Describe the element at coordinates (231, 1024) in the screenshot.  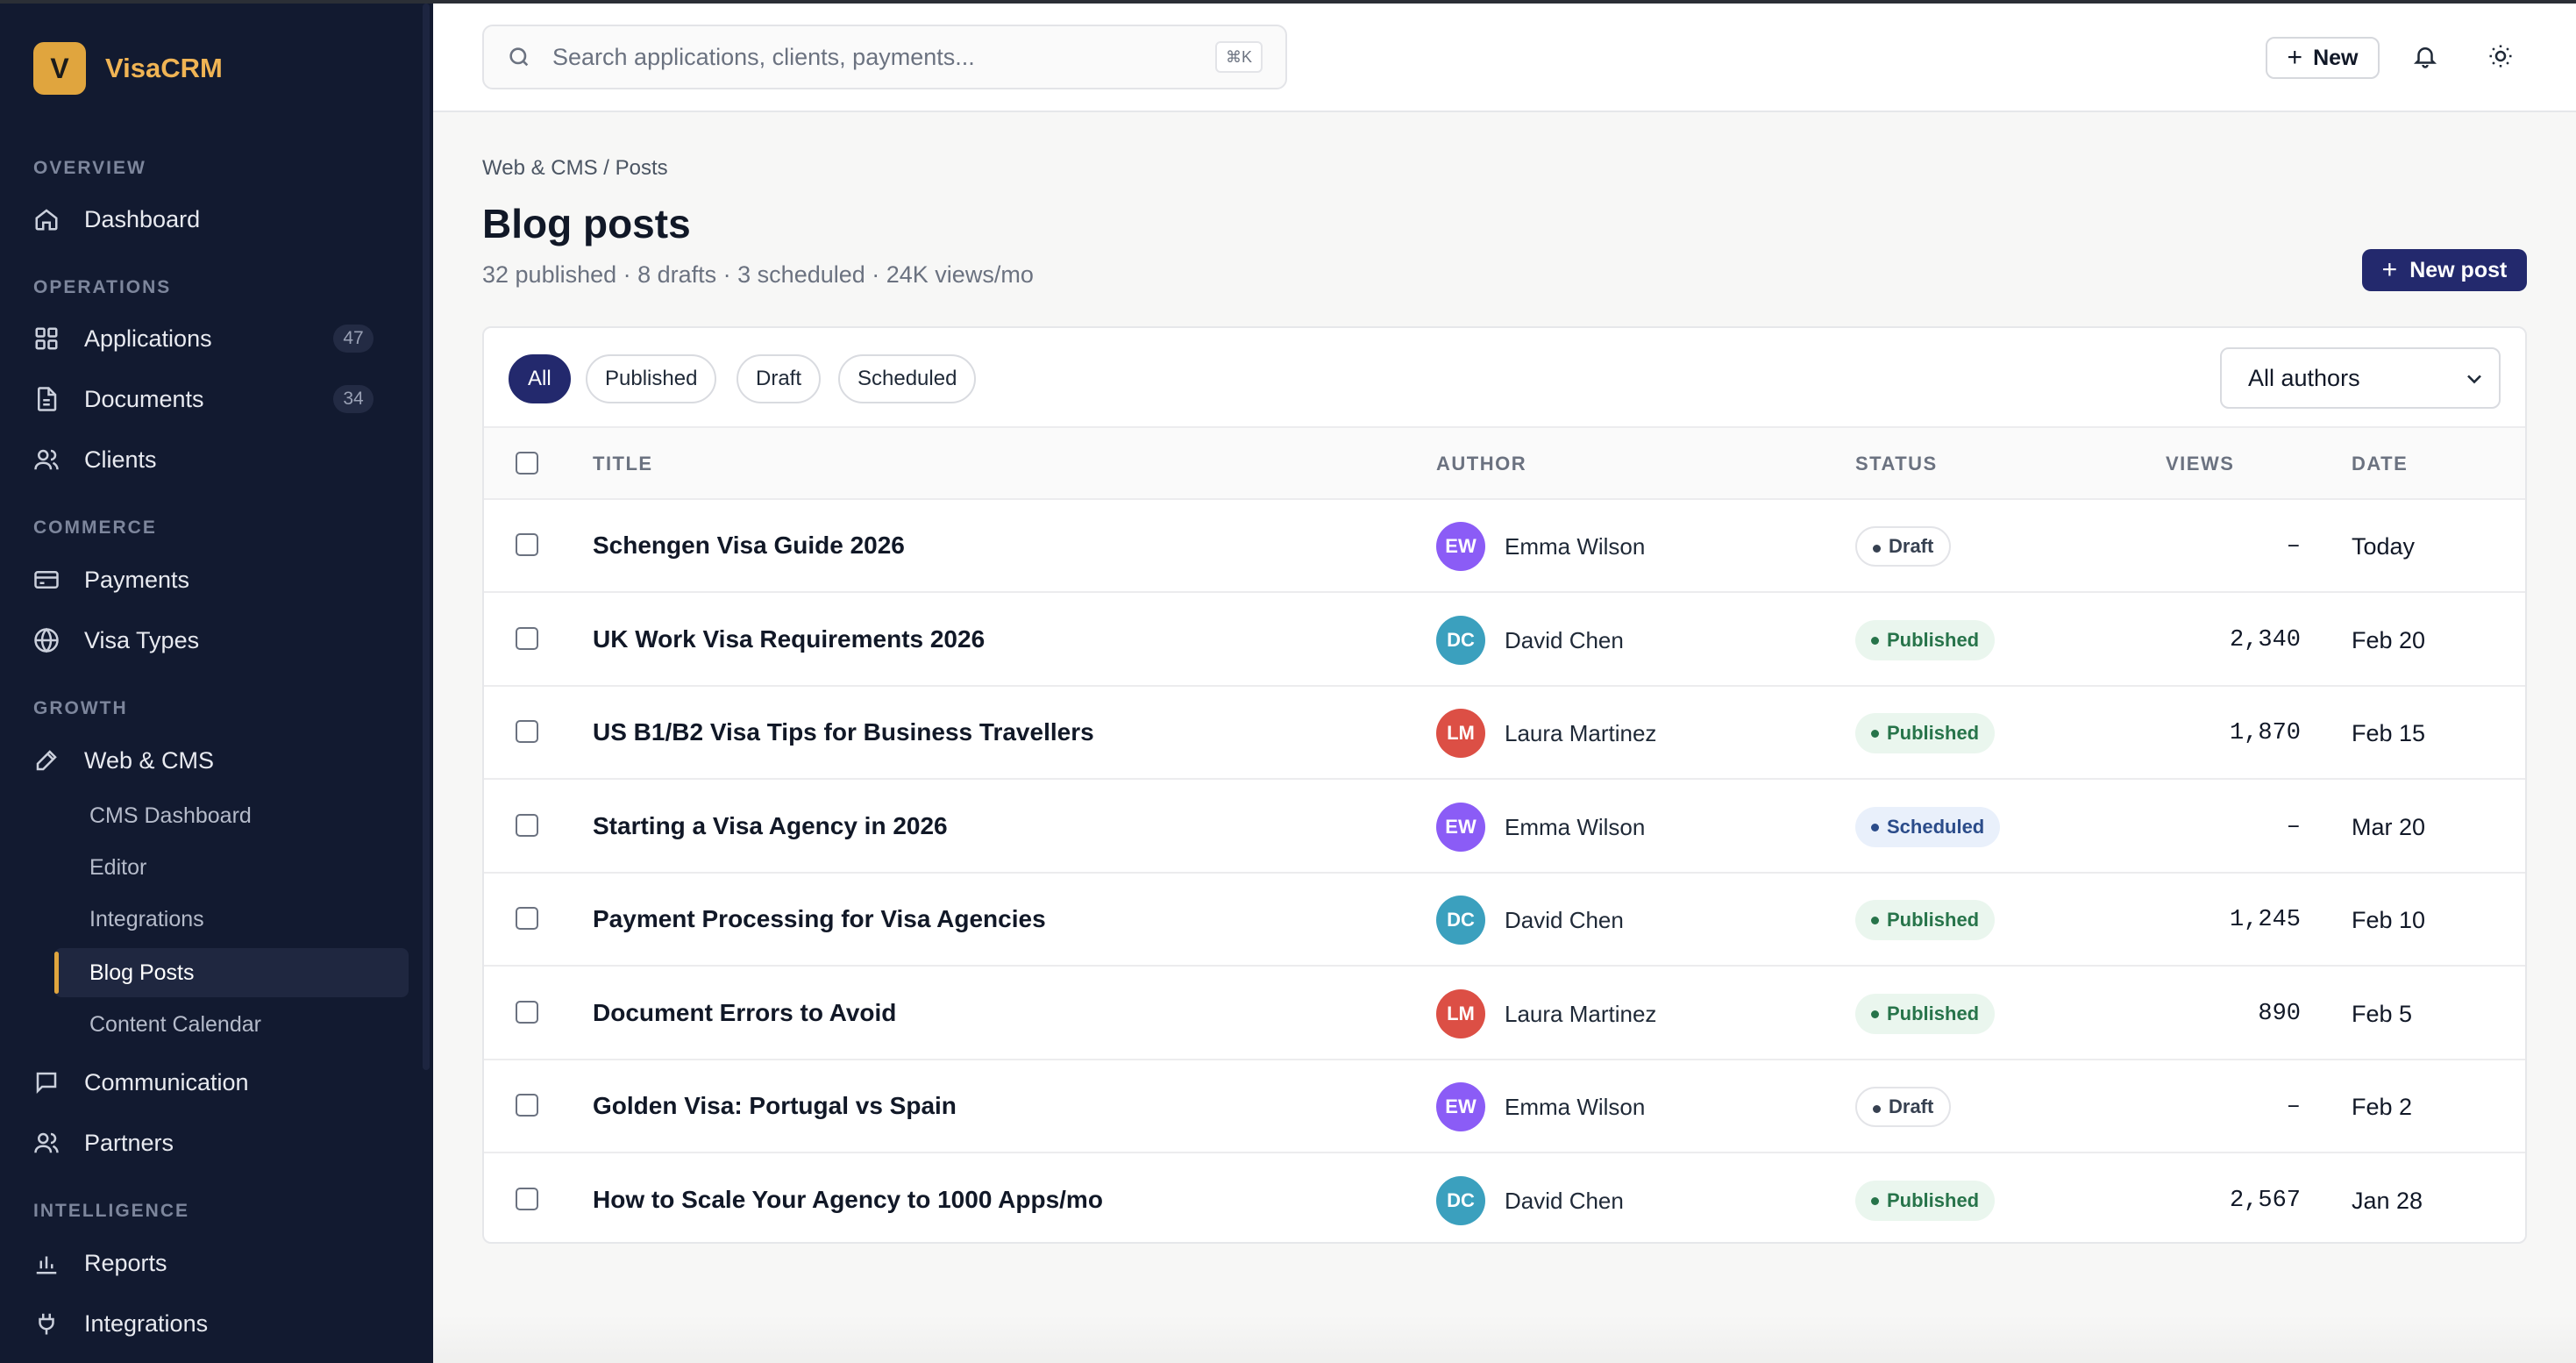
I see `sidebar-subitem-content-calendar: Content Calendar` at that location.